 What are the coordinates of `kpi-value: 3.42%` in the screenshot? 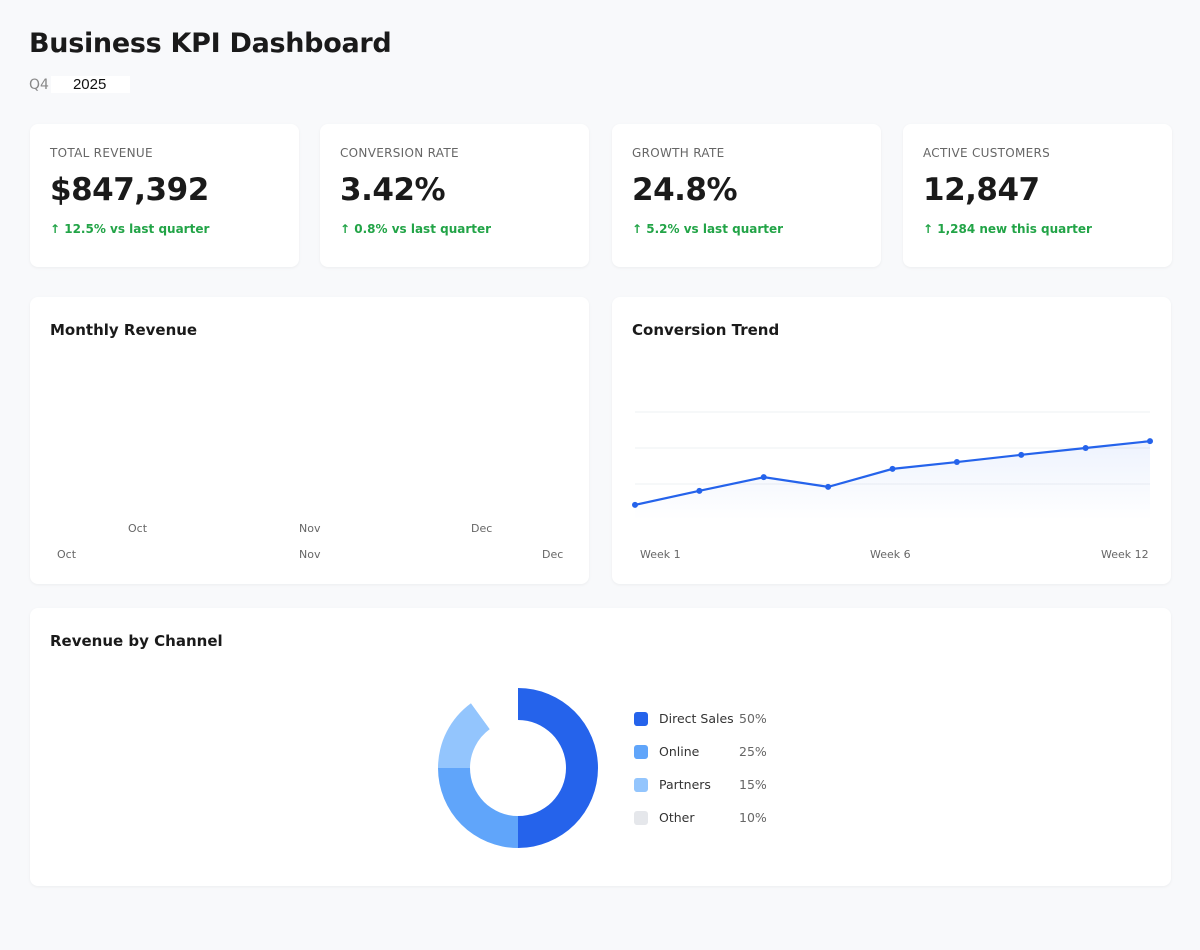 It's located at (393, 190).